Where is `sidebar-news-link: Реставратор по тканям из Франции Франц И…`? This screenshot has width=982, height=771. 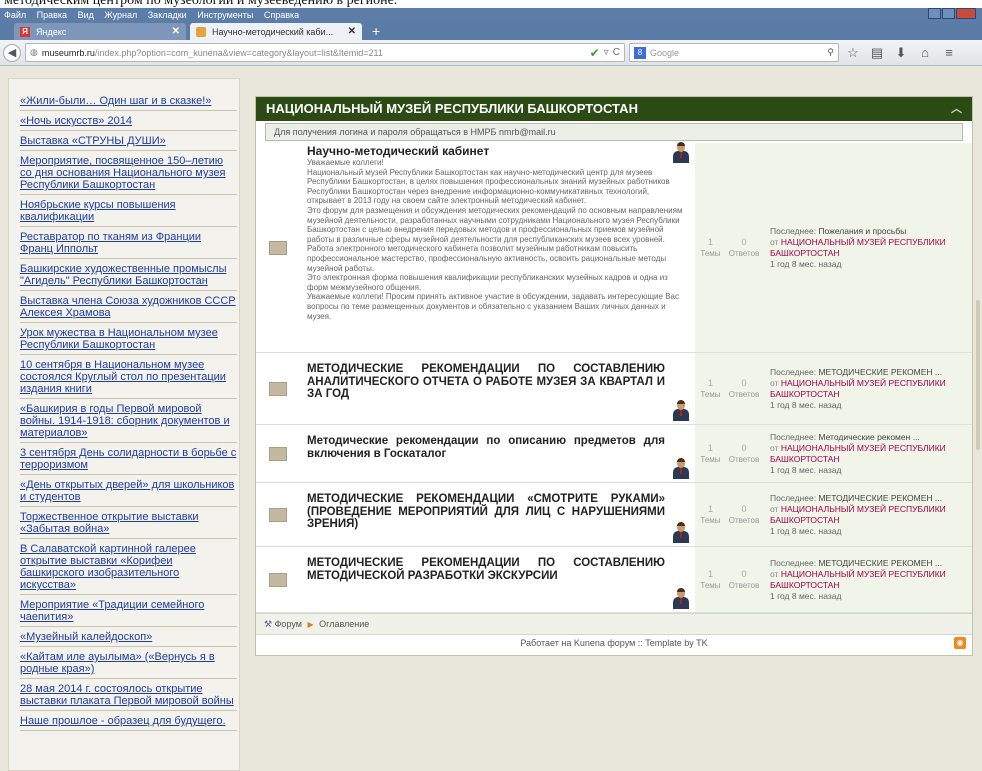
sidebar-news-link: Реставратор по тканям из Франции Франц И… is located at coordinates (128, 243).